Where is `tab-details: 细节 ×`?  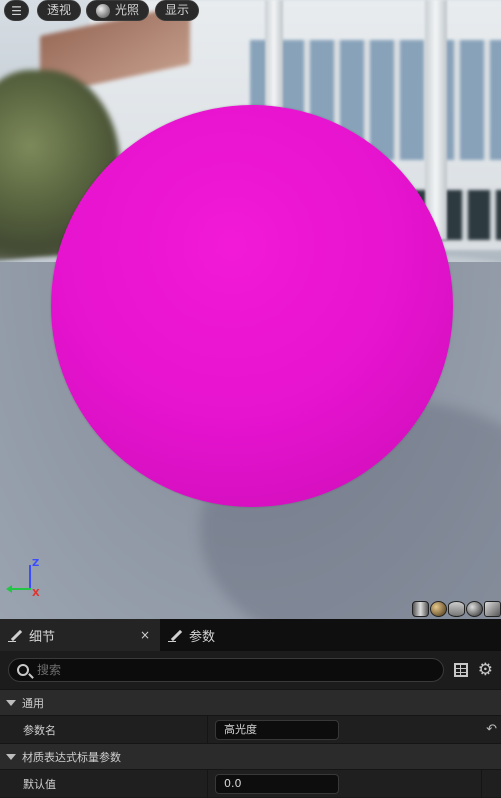
tab-details: 细节 × is located at coordinates (80, 635).